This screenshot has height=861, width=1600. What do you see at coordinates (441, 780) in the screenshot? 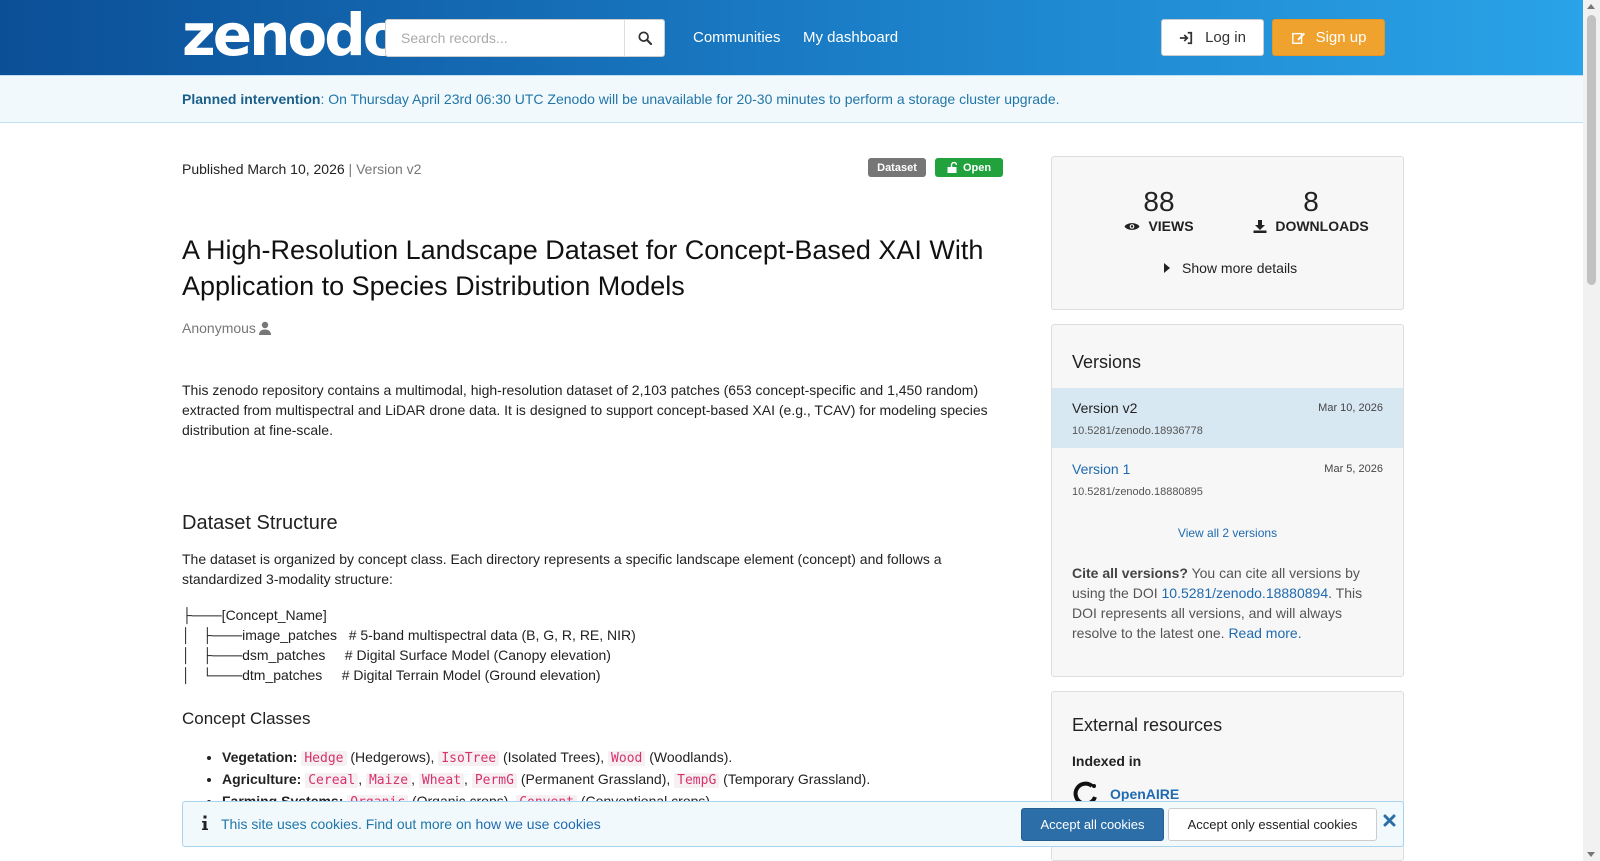
I see `concept-code: Wheat` at bounding box center [441, 780].